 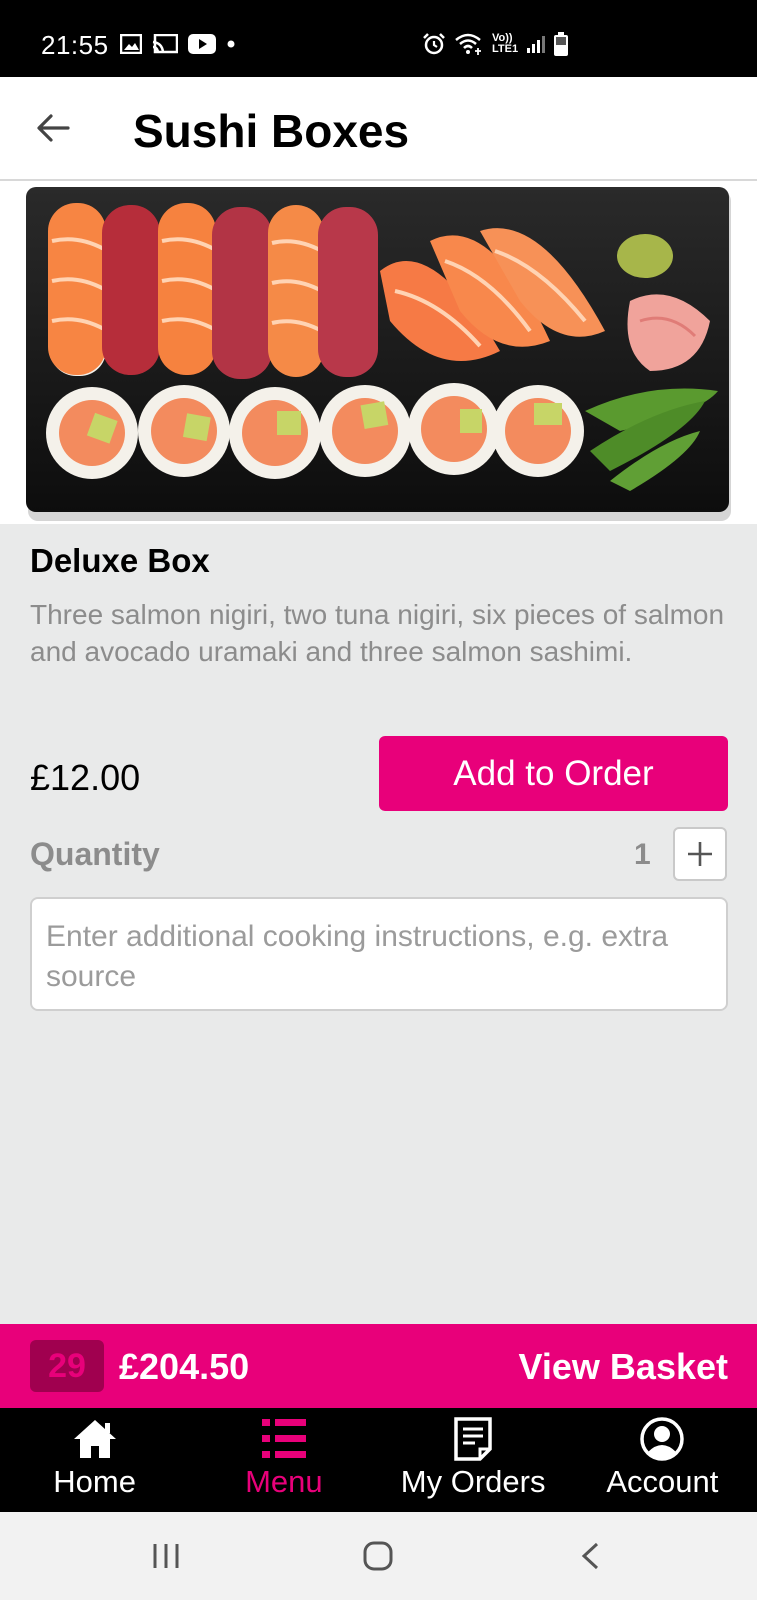 What do you see at coordinates (662, 1439) in the screenshot?
I see `account-user-icon` at bounding box center [662, 1439].